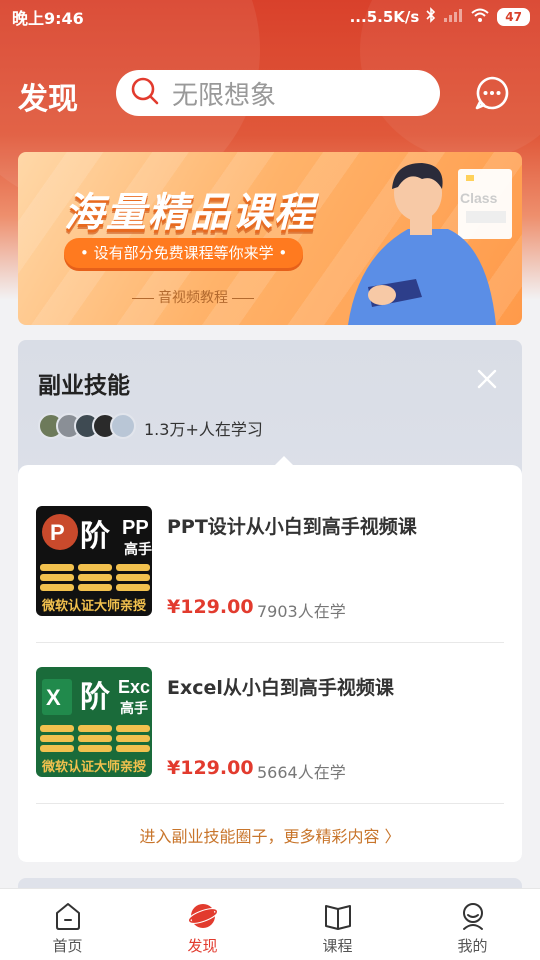 The height and width of the screenshot is (960, 540). Describe the element at coordinates (190, 213) in the screenshot. I see `banner-title: 海量精品课程` at that location.